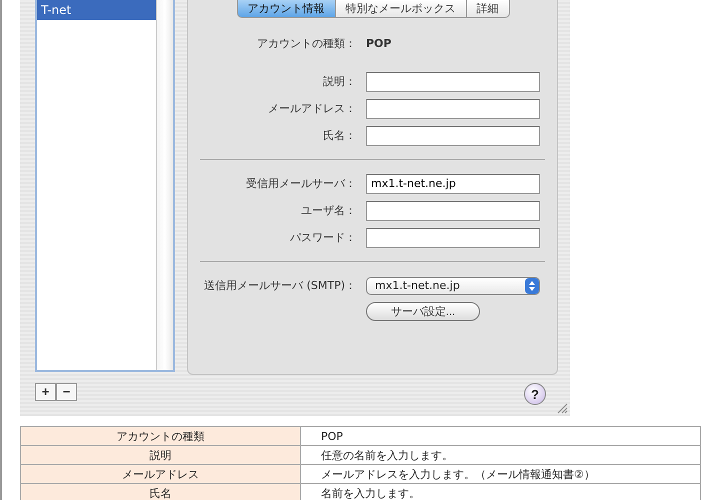  Describe the element at coordinates (280, 285) in the screenshot. I see `field-label: 送信用メールサーバ (SMTP)：` at that location.